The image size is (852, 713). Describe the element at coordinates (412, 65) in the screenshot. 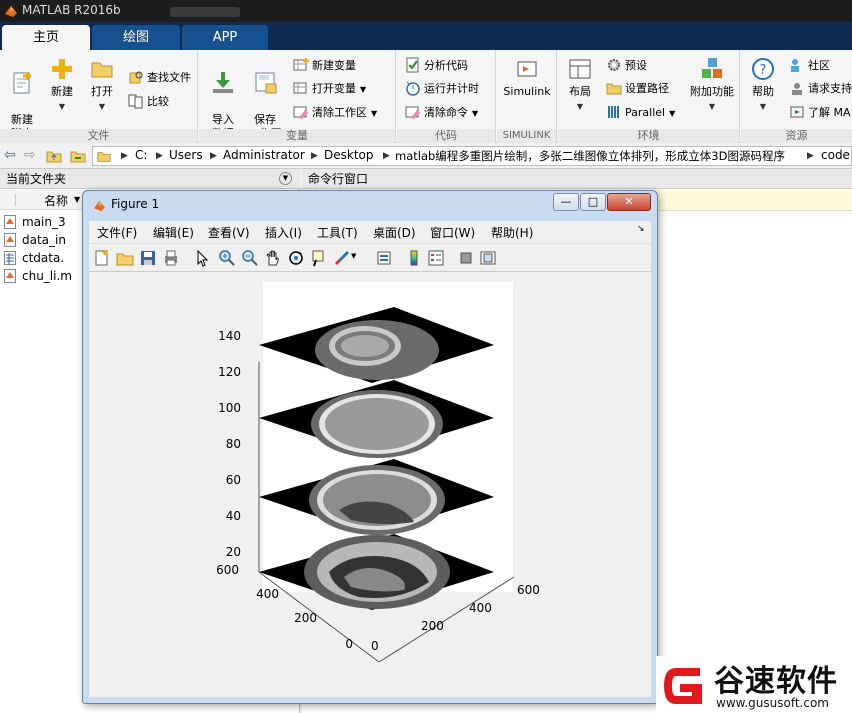

I see `check-doc-icon` at that location.